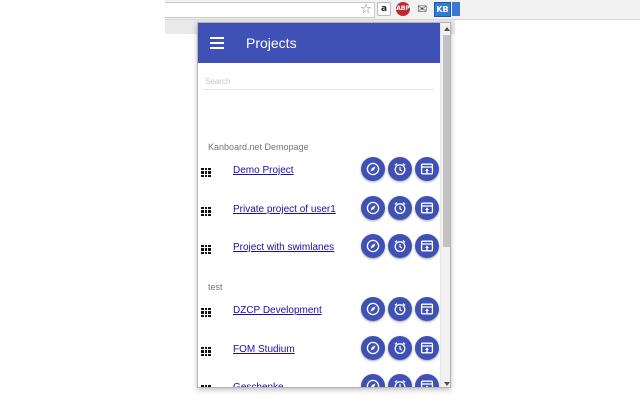 The height and width of the screenshot is (400, 640). I want to click on mail-extension-icon: ✉, so click(422, 9).